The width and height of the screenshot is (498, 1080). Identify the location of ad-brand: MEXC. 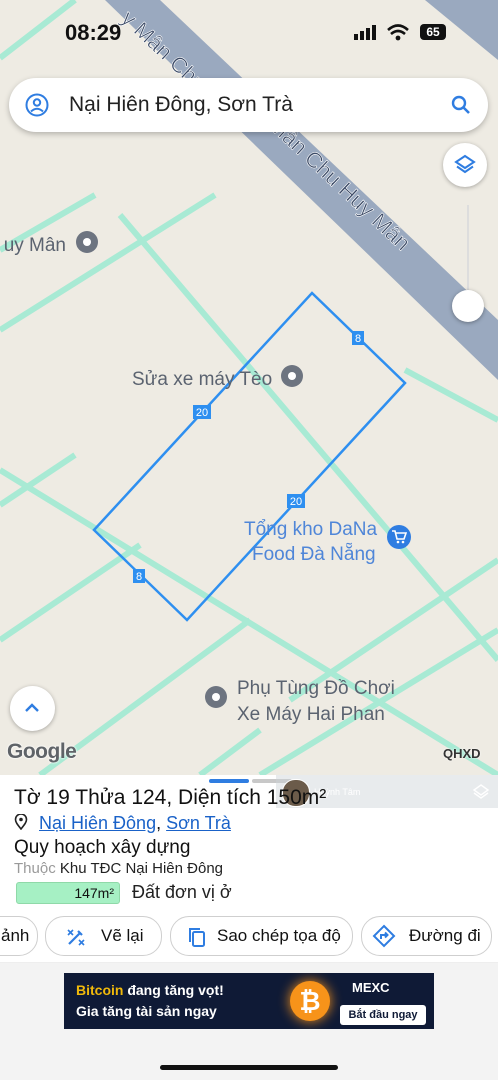
(371, 987).